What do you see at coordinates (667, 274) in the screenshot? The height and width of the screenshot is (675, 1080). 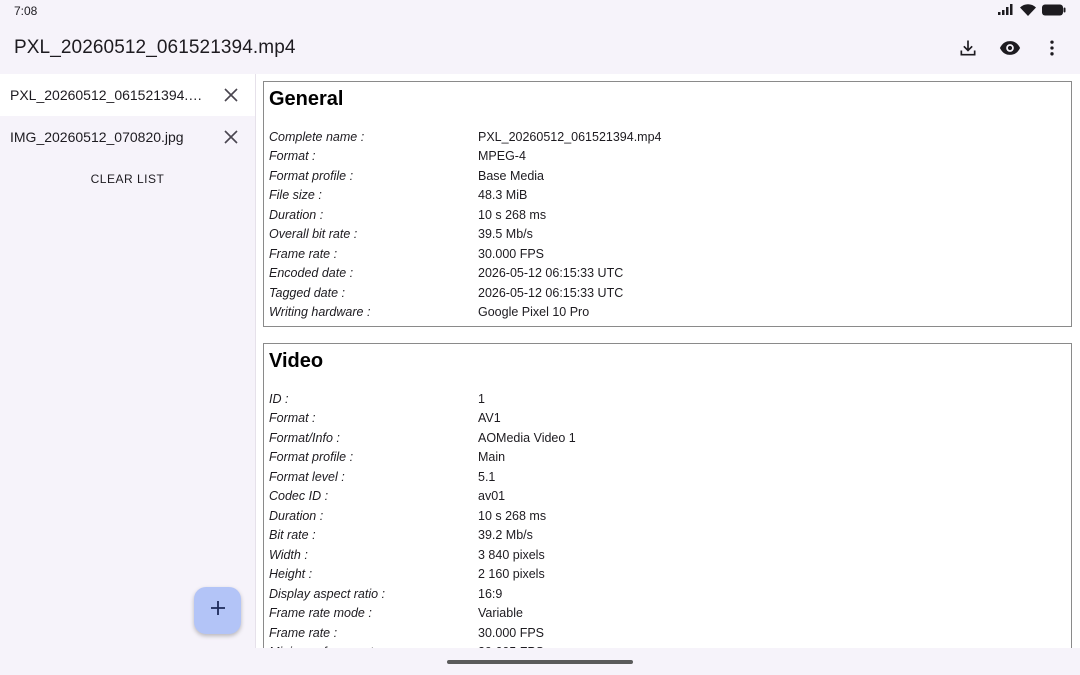 I see `info-row: Encoded date : 2026-05-12 06:15:33 UTC` at bounding box center [667, 274].